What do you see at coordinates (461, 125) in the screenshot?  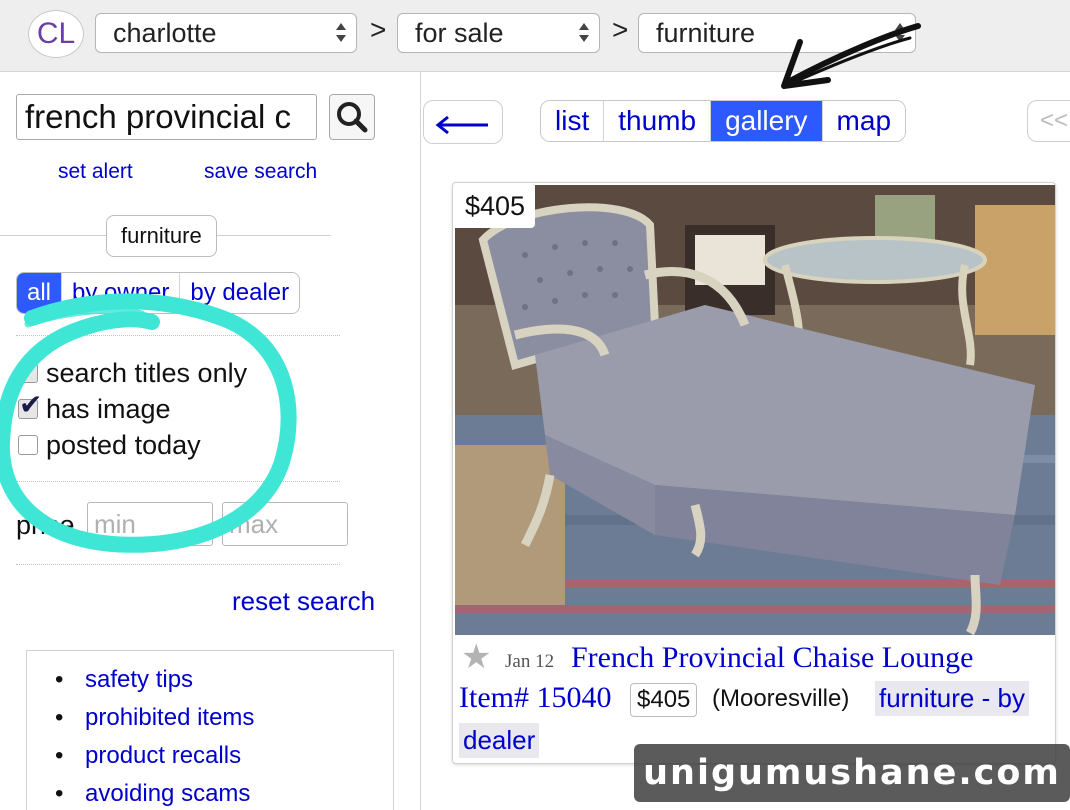 I see `left-arrow-icon` at bounding box center [461, 125].